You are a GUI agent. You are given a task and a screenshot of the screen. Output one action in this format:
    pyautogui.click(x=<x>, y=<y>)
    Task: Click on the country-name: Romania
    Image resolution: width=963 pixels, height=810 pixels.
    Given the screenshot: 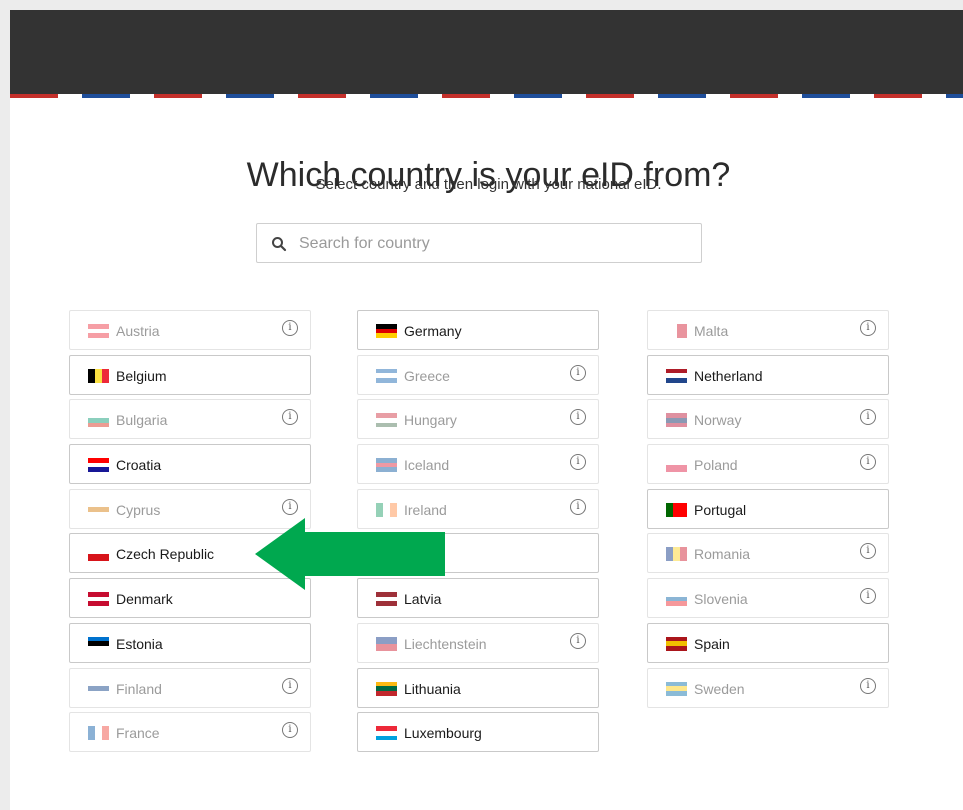 What is the action you would take?
    pyautogui.click(x=722, y=554)
    